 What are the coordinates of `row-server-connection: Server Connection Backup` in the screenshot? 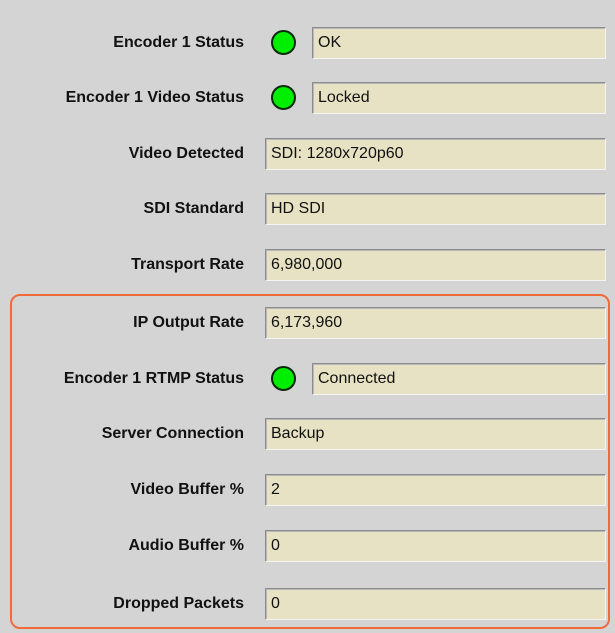 It's located at (307, 434).